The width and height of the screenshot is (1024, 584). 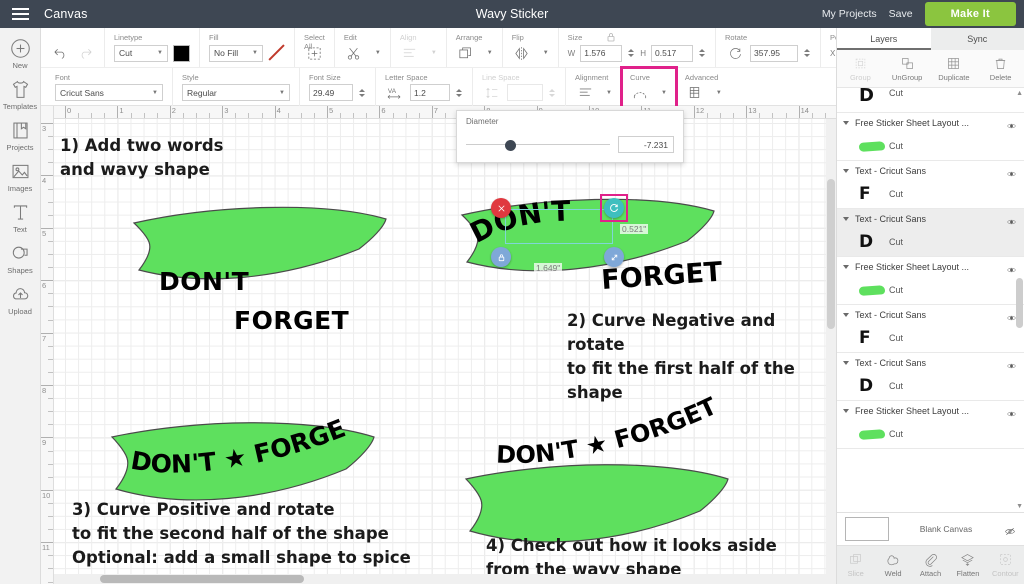 What do you see at coordinates (430, 92) in the screenshot?
I see `letter-space-input: 1.2` at bounding box center [430, 92].